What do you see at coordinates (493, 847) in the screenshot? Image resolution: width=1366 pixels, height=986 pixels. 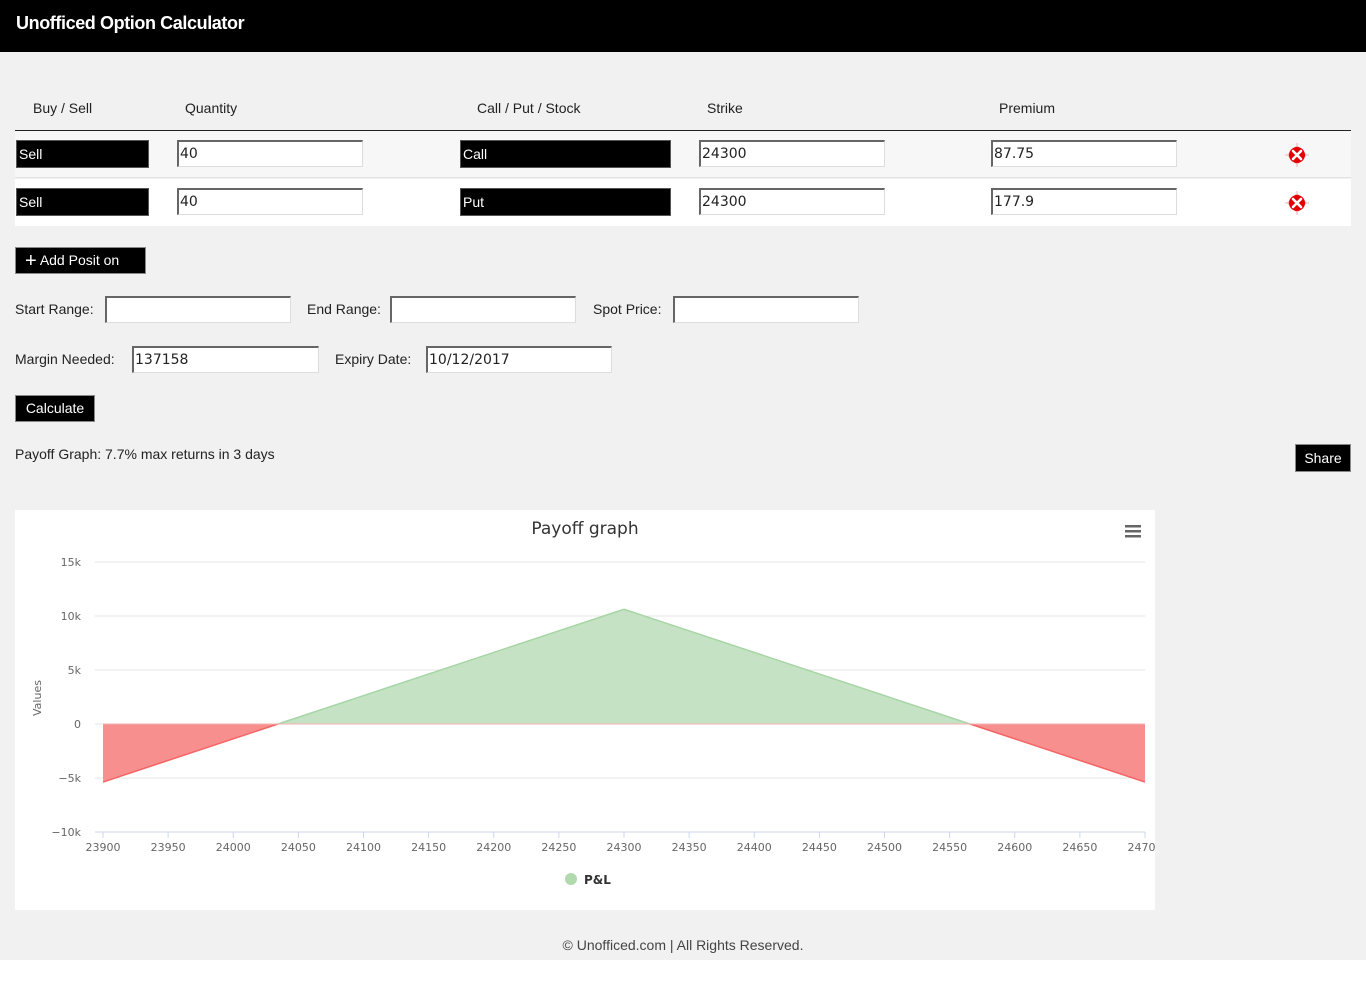 I see `x-tick-label: 24200` at bounding box center [493, 847].